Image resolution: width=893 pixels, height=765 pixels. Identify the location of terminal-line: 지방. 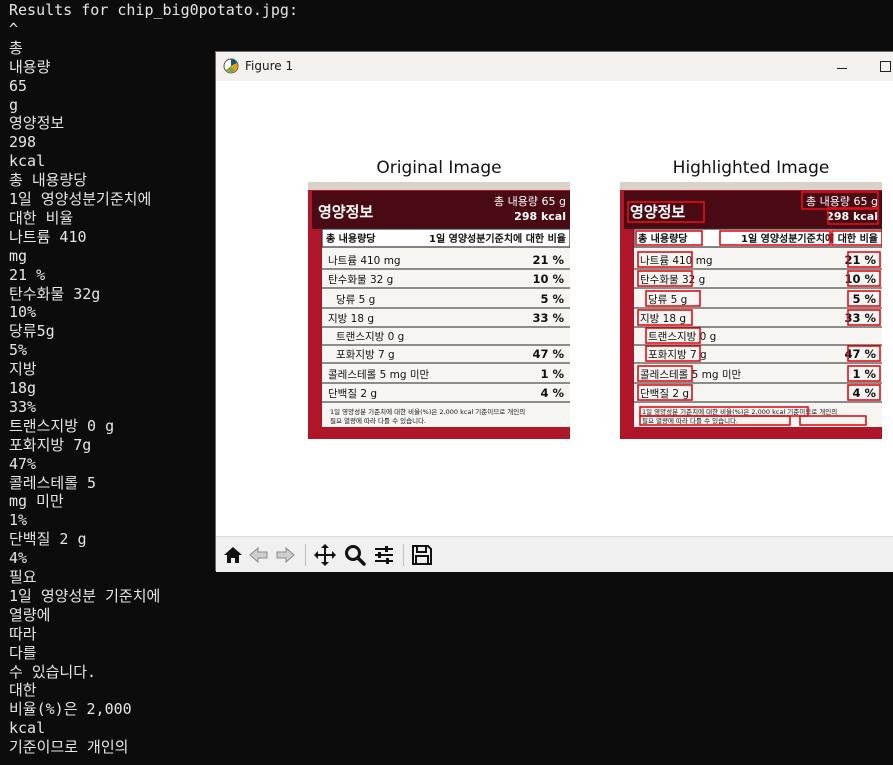
(23, 369).